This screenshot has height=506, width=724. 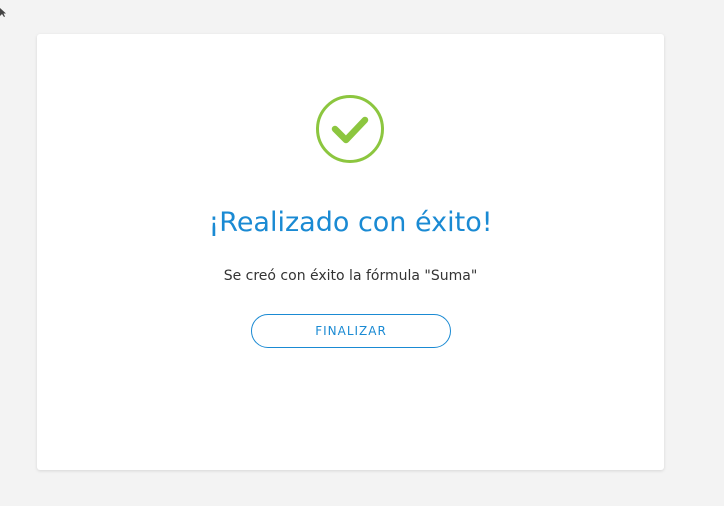 What do you see at coordinates (350, 222) in the screenshot?
I see `success-title: ¡Realizado con éxito!` at bounding box center [350, 222].